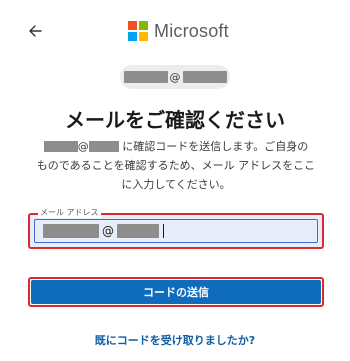 Image resolution: width=350 pixels, height=361 pixels. Describe the element at coordinates (213, 146) in the screenshot. I see `description-line-1: に確認コードを送信します。ご自身の` at that location.